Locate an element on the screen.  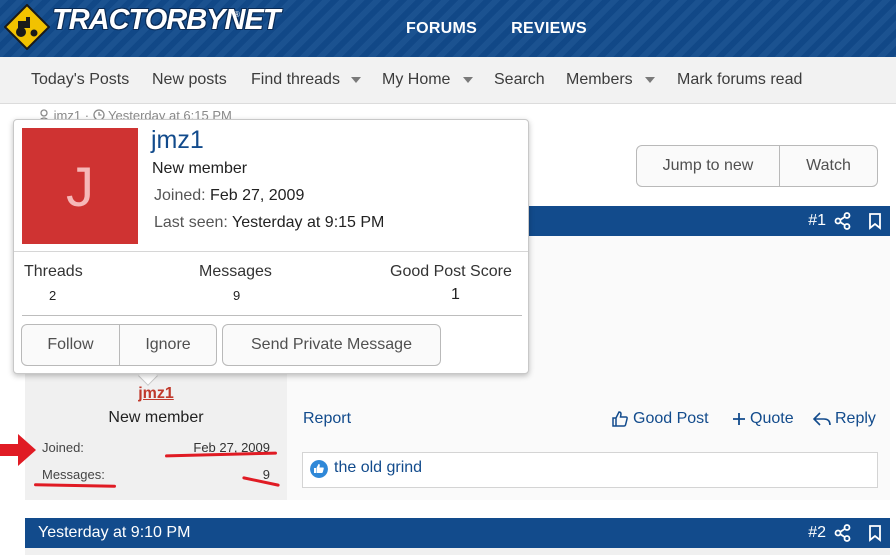
follow-button: Follow is located at coordinates (70, 345).